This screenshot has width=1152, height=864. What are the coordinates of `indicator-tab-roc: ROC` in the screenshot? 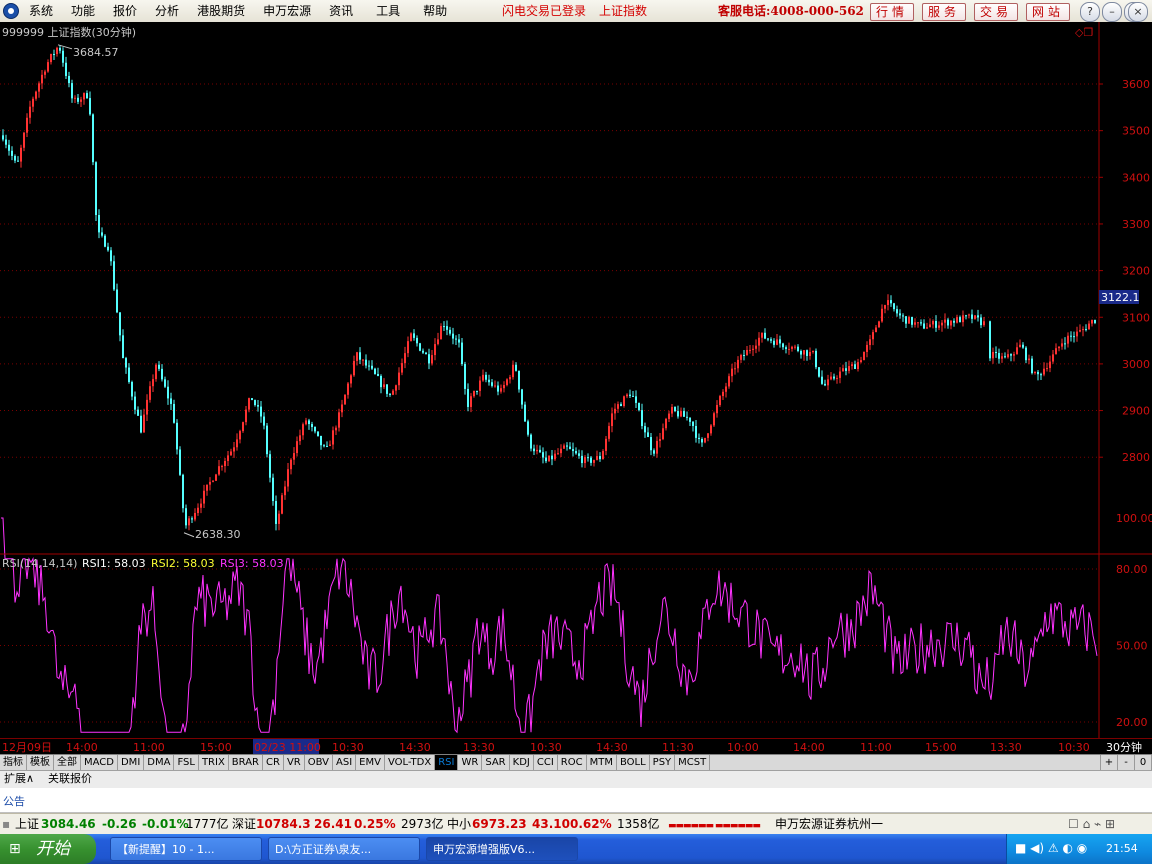 It's located at (572, 763).